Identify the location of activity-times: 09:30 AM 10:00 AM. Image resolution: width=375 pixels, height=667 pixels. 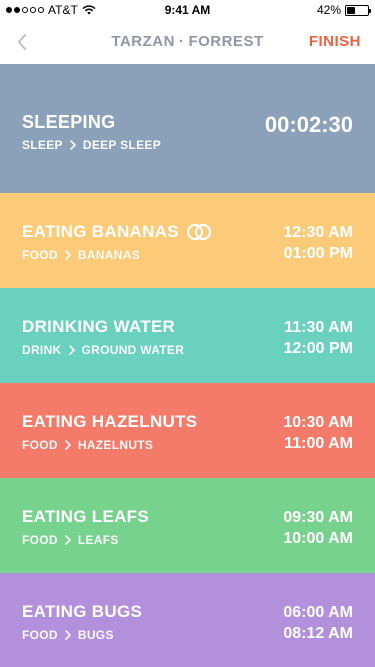
(318, 528).